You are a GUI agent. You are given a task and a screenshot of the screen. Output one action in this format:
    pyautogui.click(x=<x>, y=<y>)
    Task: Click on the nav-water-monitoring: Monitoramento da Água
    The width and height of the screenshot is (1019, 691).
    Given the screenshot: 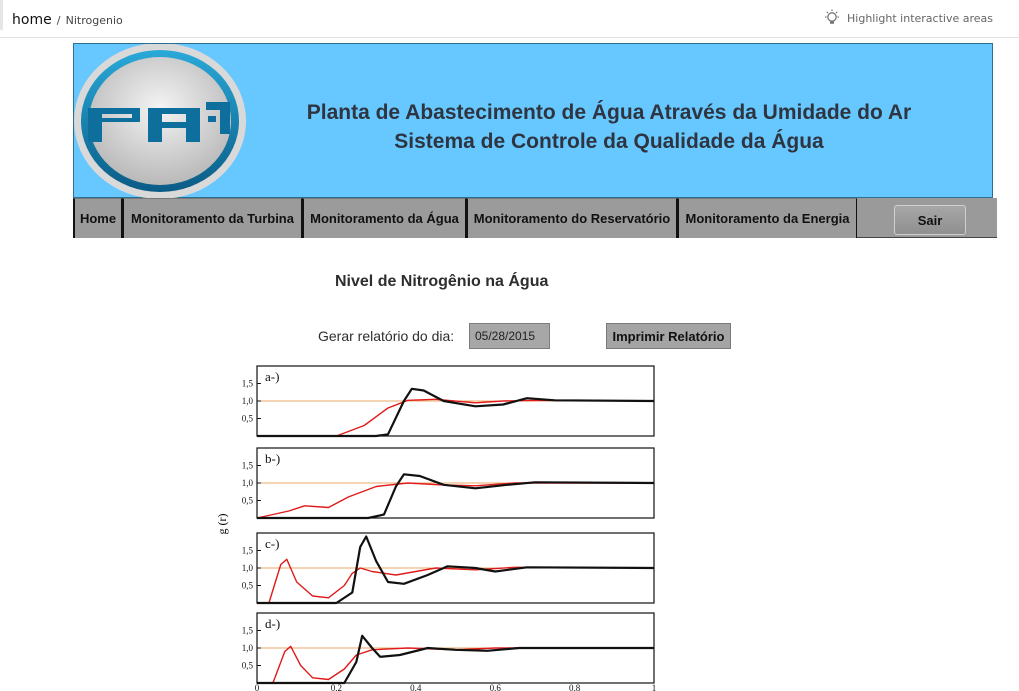 What is the action you would take?
    pyautogui.click(x=384, y=218)
    